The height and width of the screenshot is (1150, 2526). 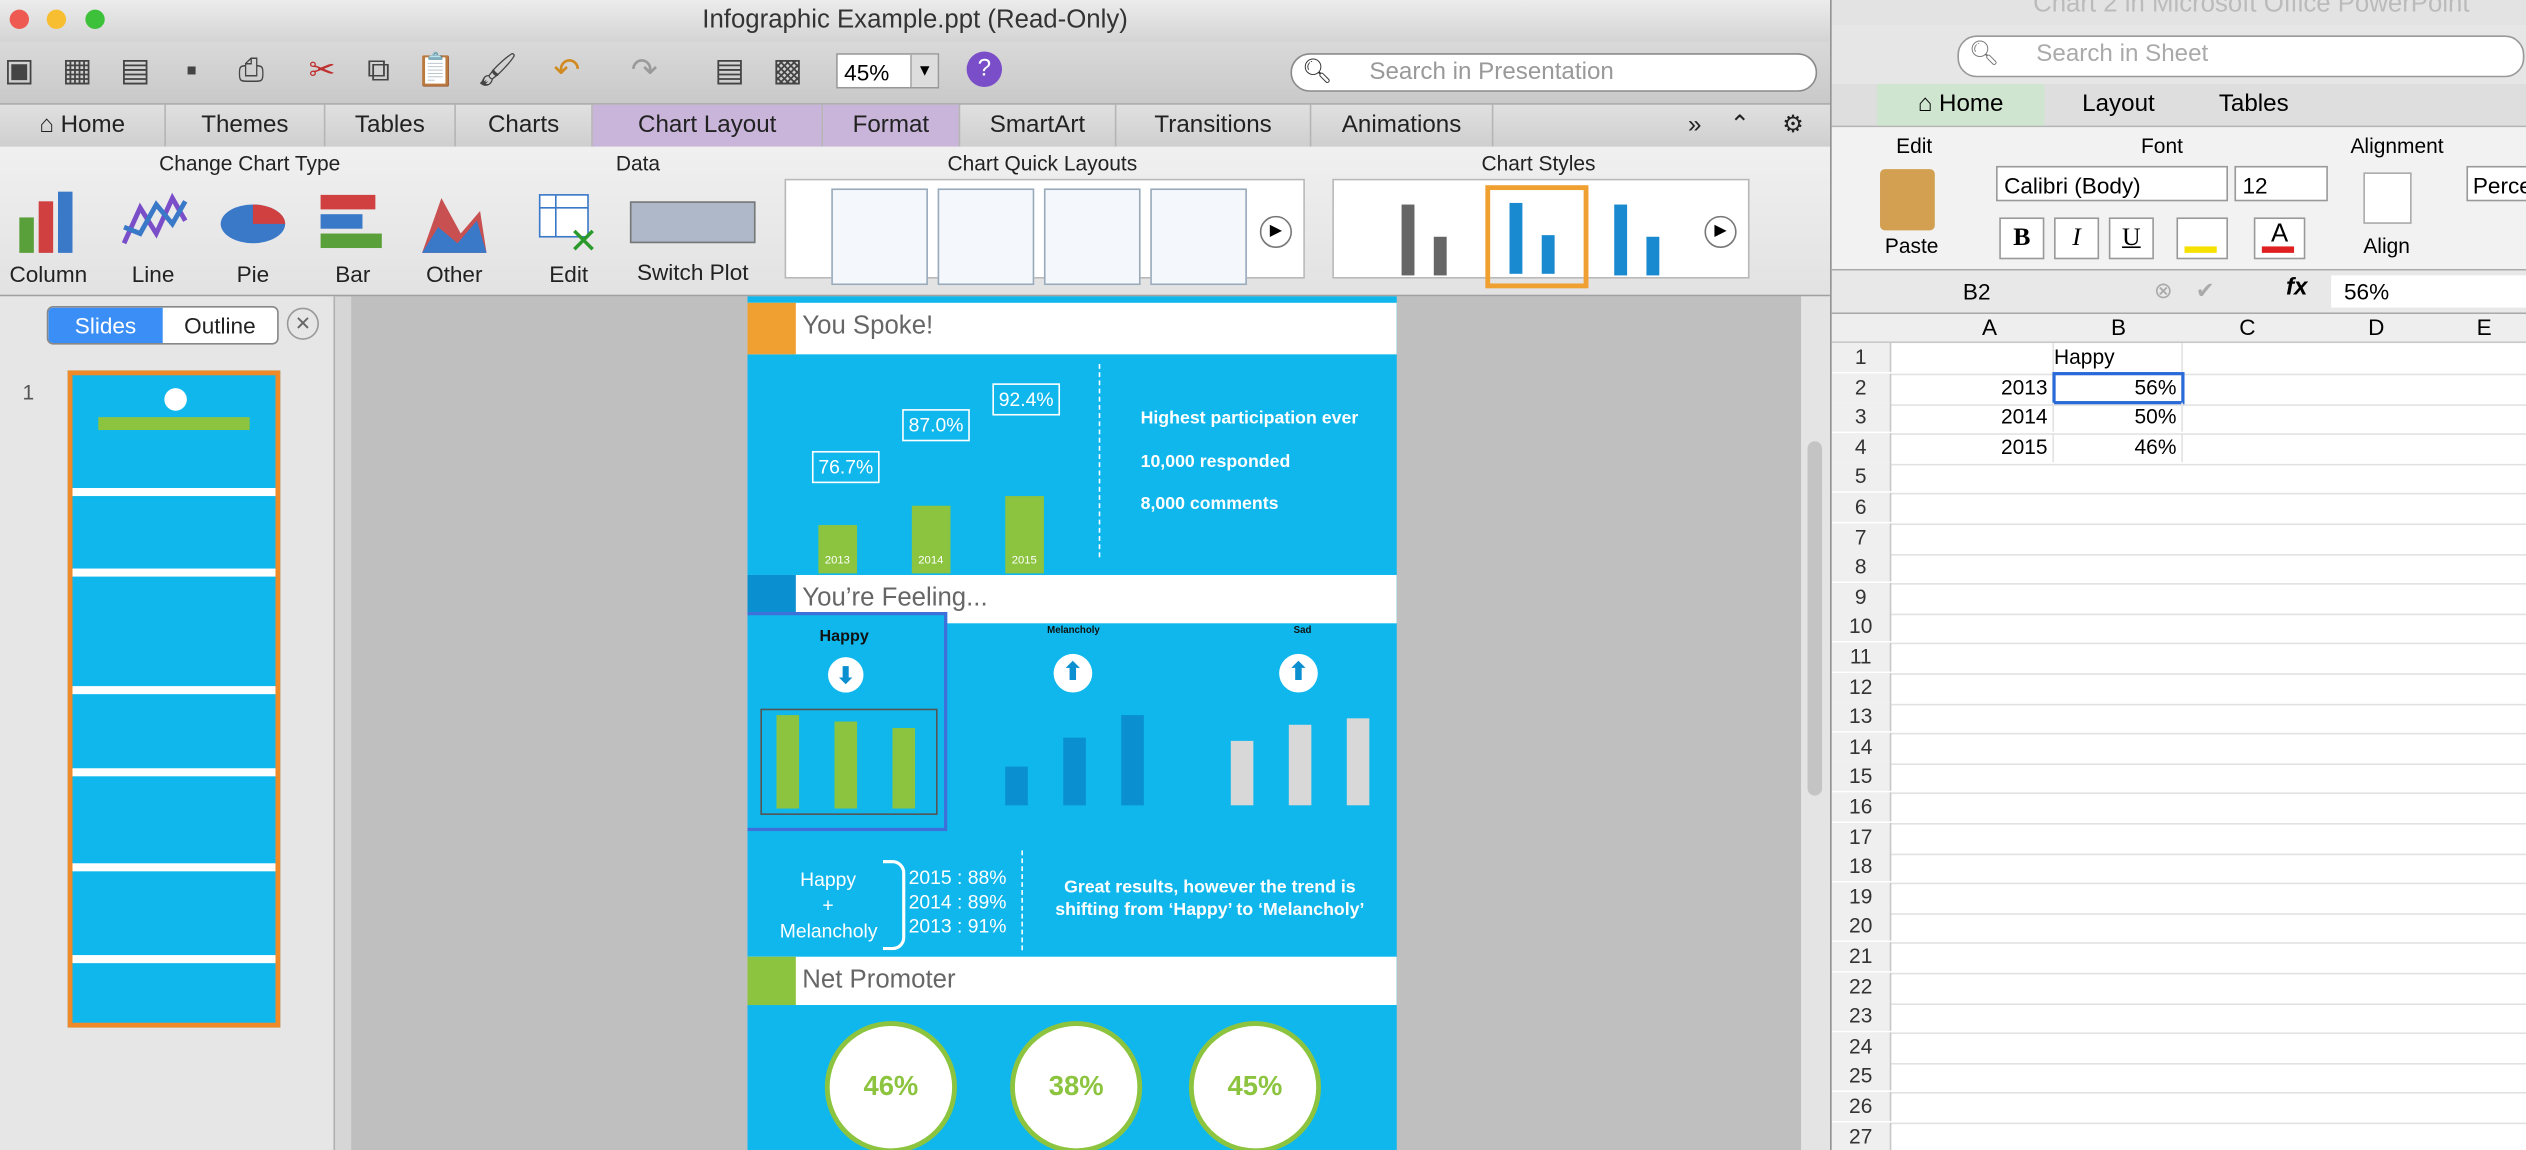 What do you see at coordinates (1976, 291) in the screenshot?
I see `name-box: B2` at bounding box center [1976, 291].